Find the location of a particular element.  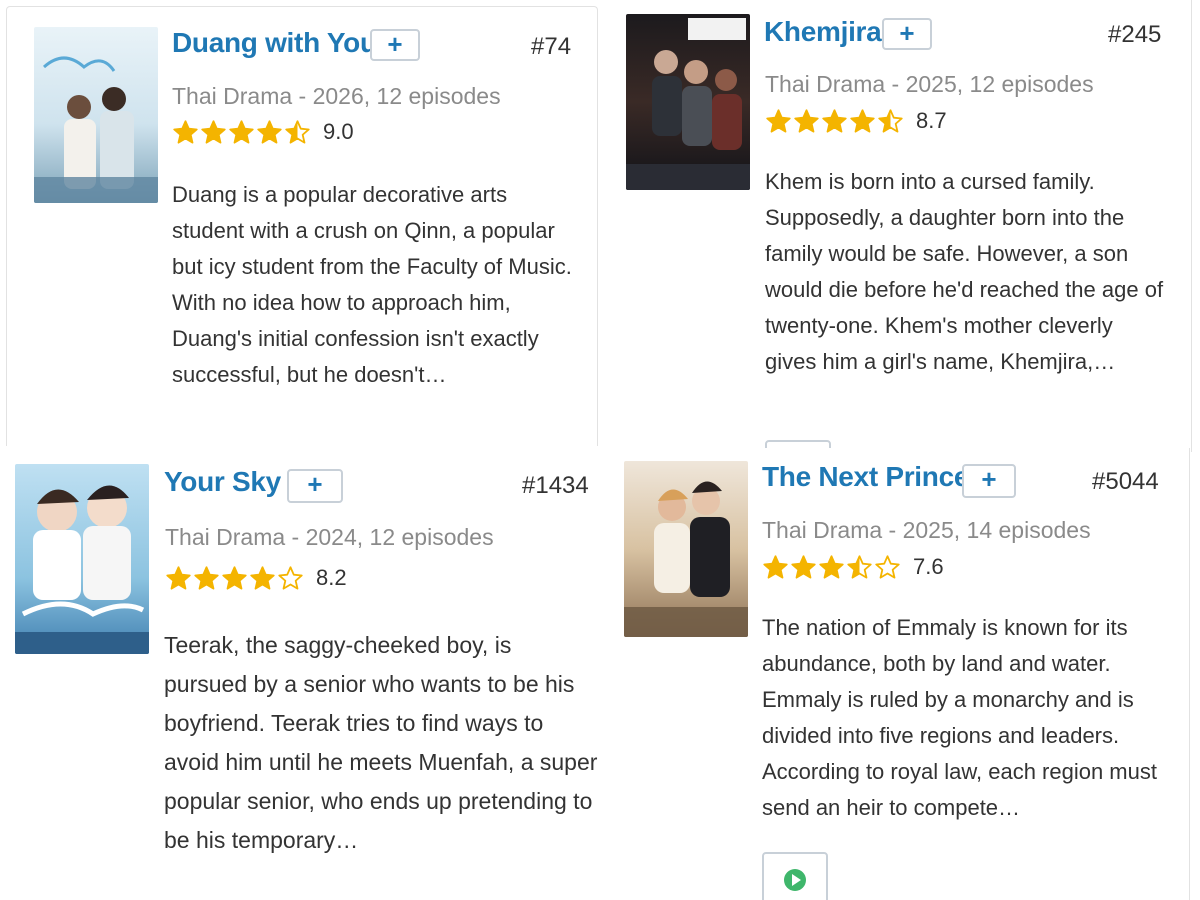

rank-number: #74 is located at coordinates (551, 46).